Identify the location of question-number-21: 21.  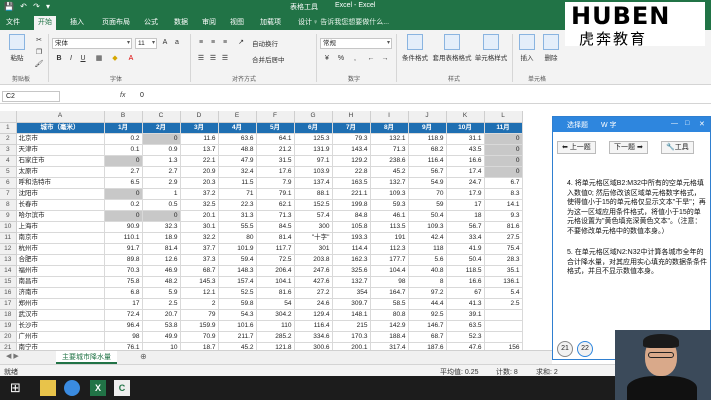
(565, 349).